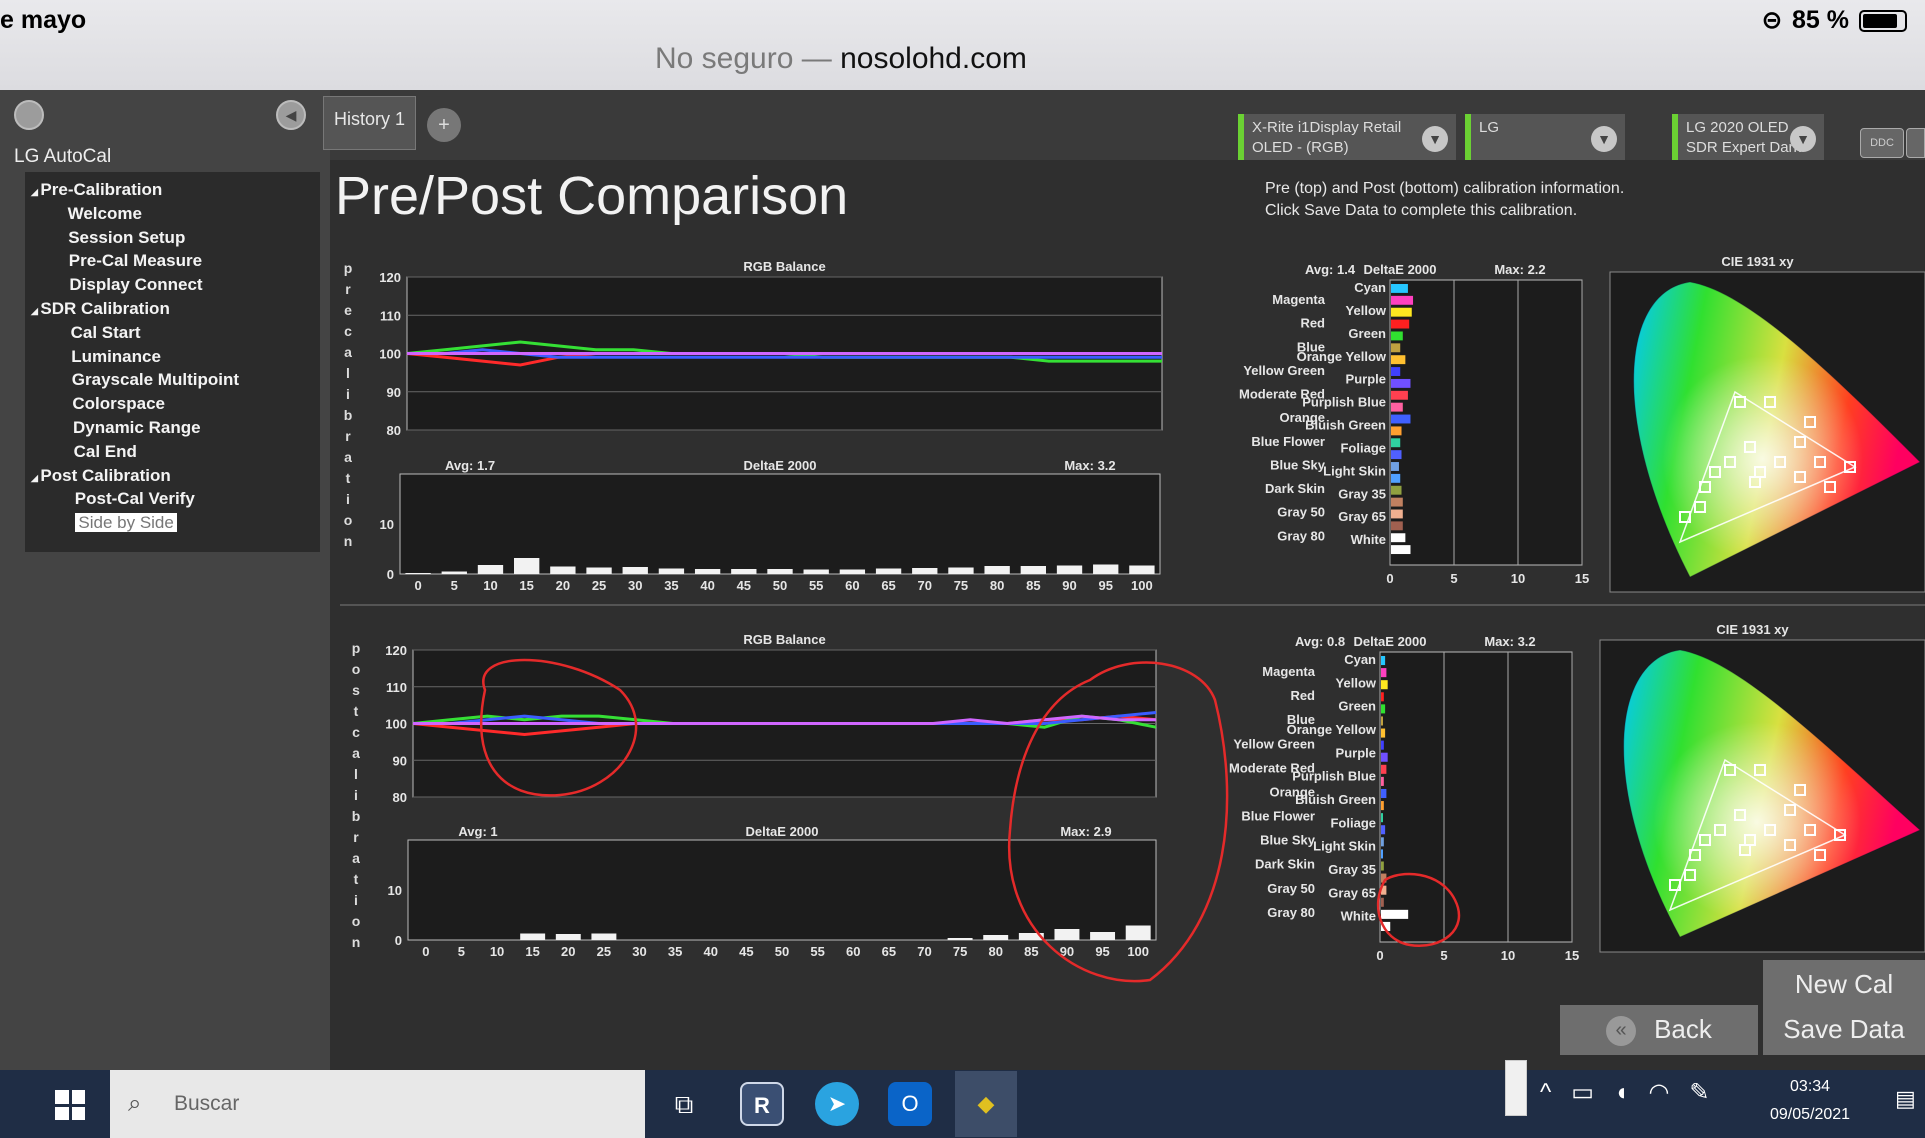 This screenshot has height=1138, width=1925. What do you see at coordinates (1302, 417) in the screenshot?
I see `color-label-left: Orange` at bounding box center [1302, 417].